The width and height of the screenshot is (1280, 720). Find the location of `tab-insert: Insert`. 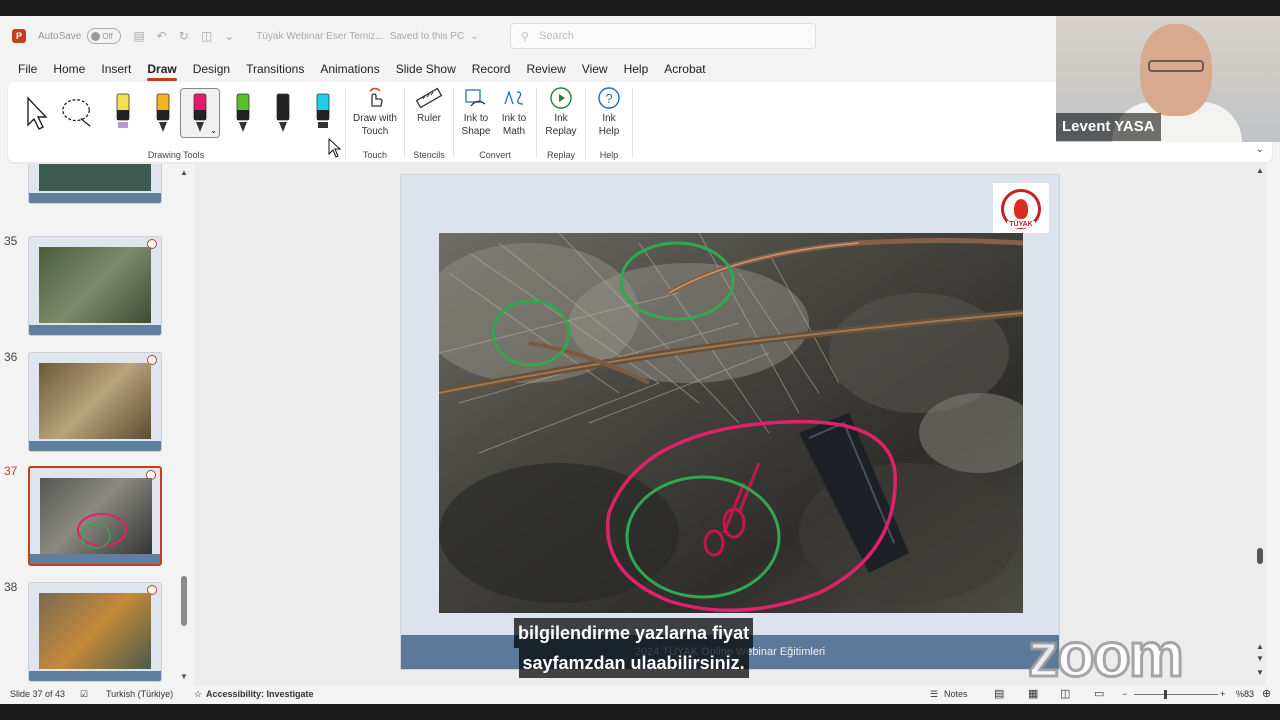

tab-insert: Insert is located at coordinates (116, 69).